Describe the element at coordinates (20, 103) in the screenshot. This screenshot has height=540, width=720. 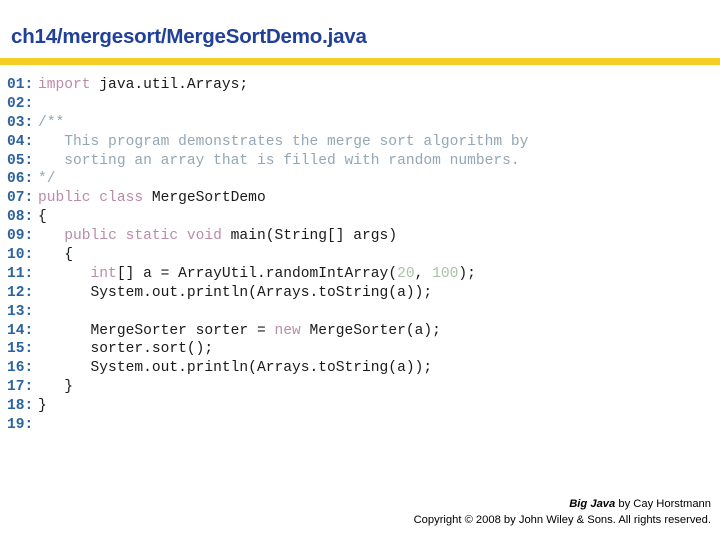
I see `code-line-number: 02:` at that location.